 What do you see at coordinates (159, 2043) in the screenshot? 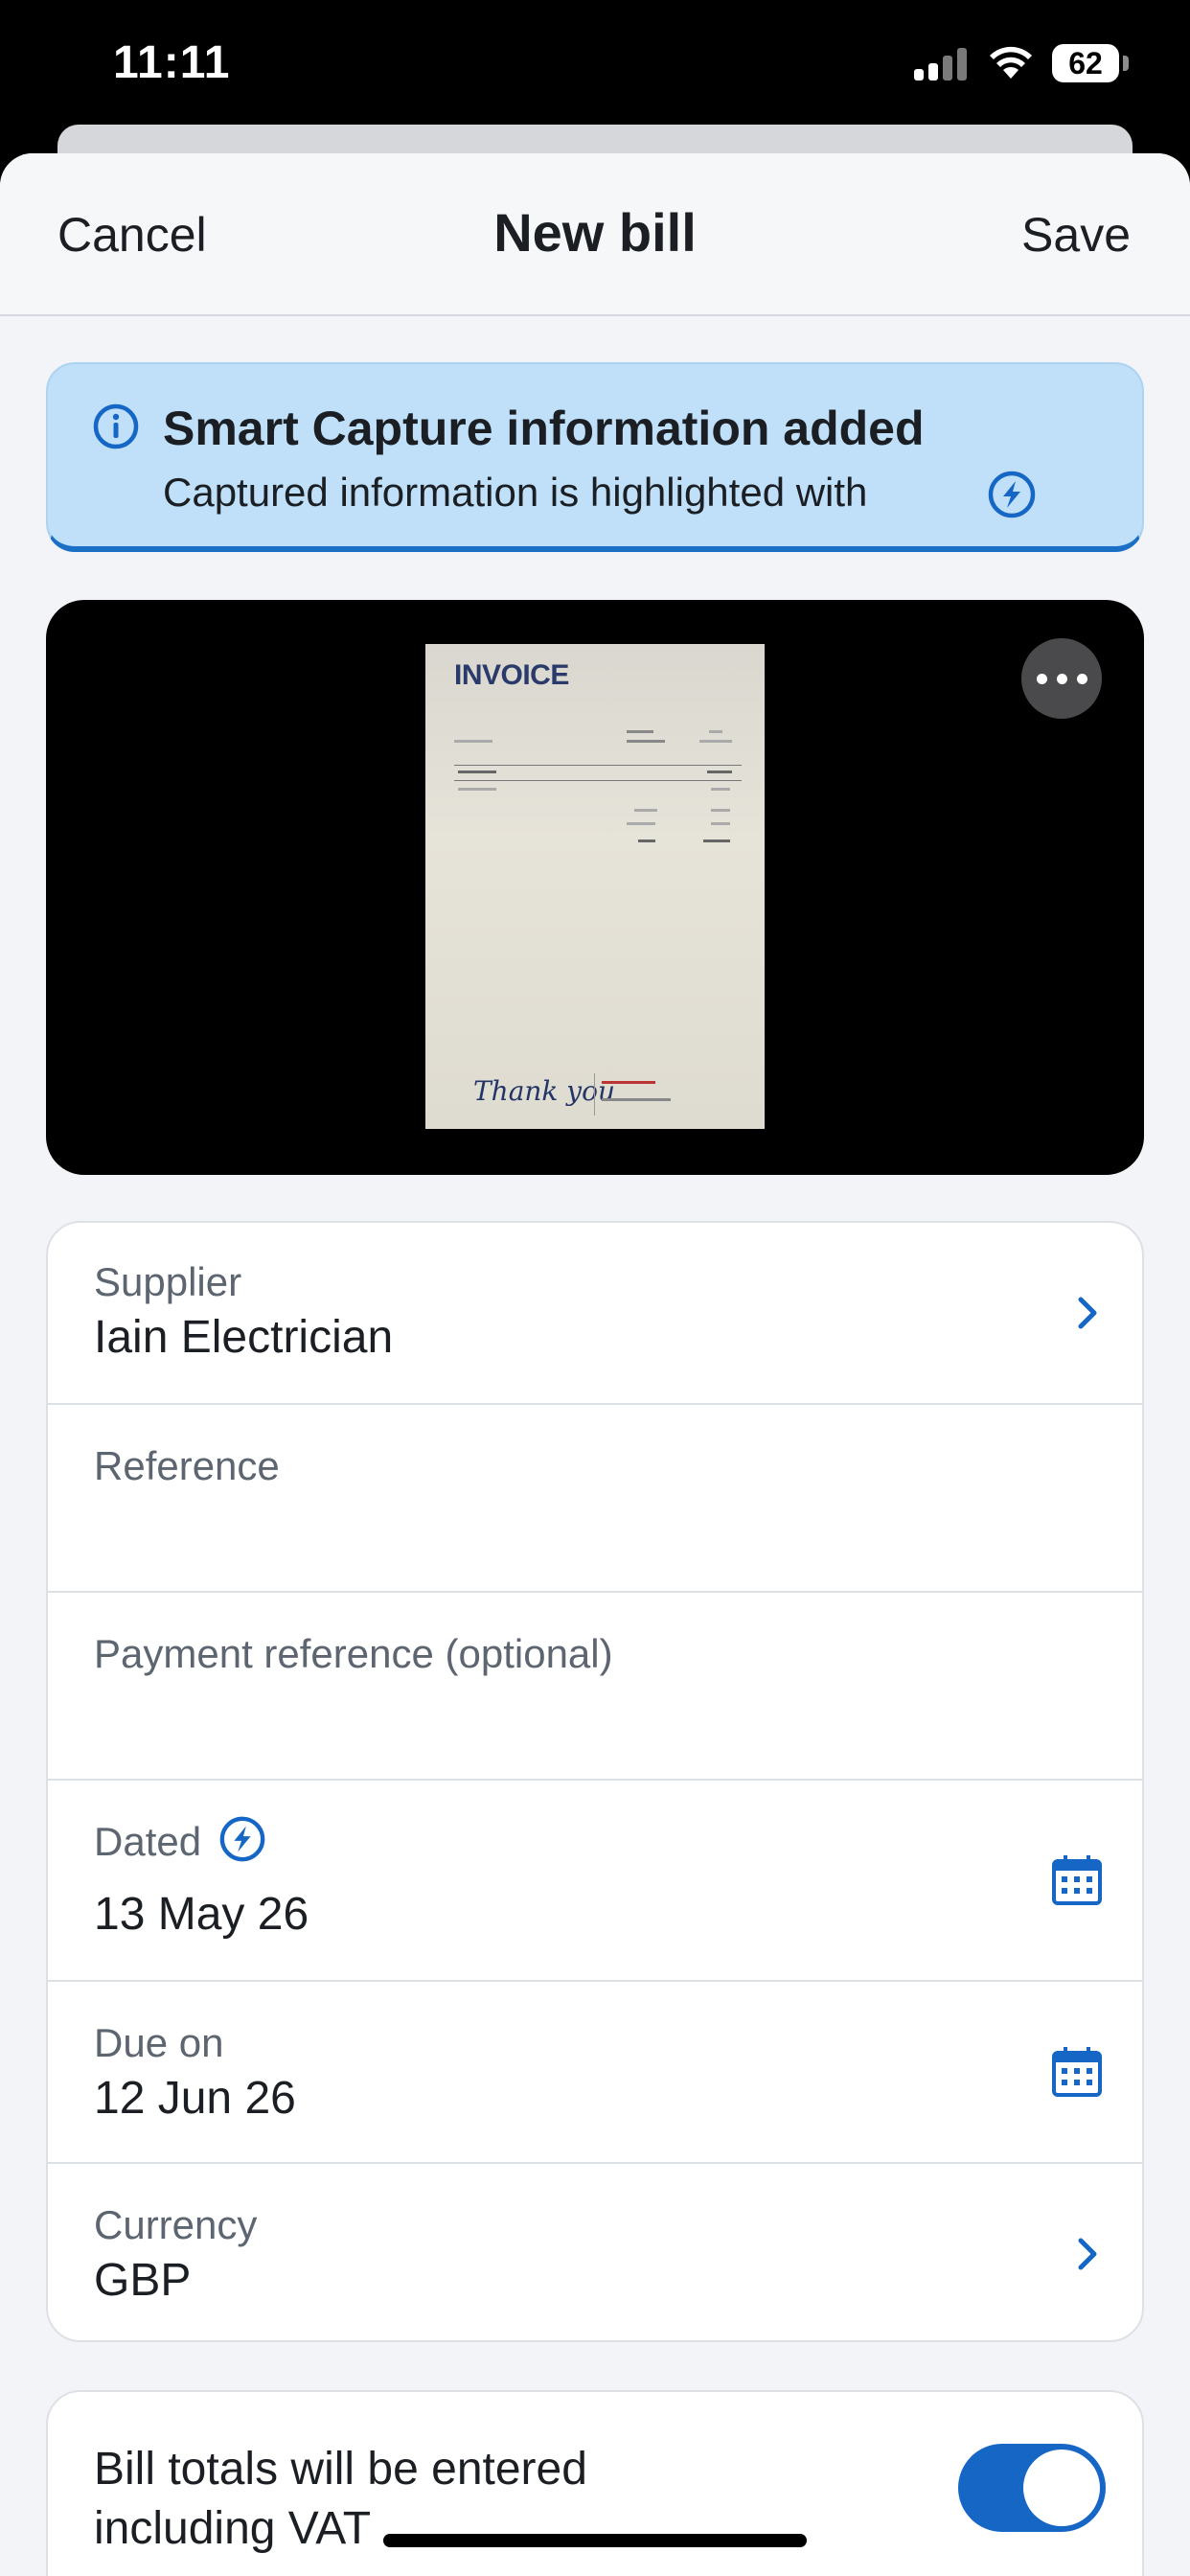
I see `due-on-label: Due on` at bounding box center [159, 2043].